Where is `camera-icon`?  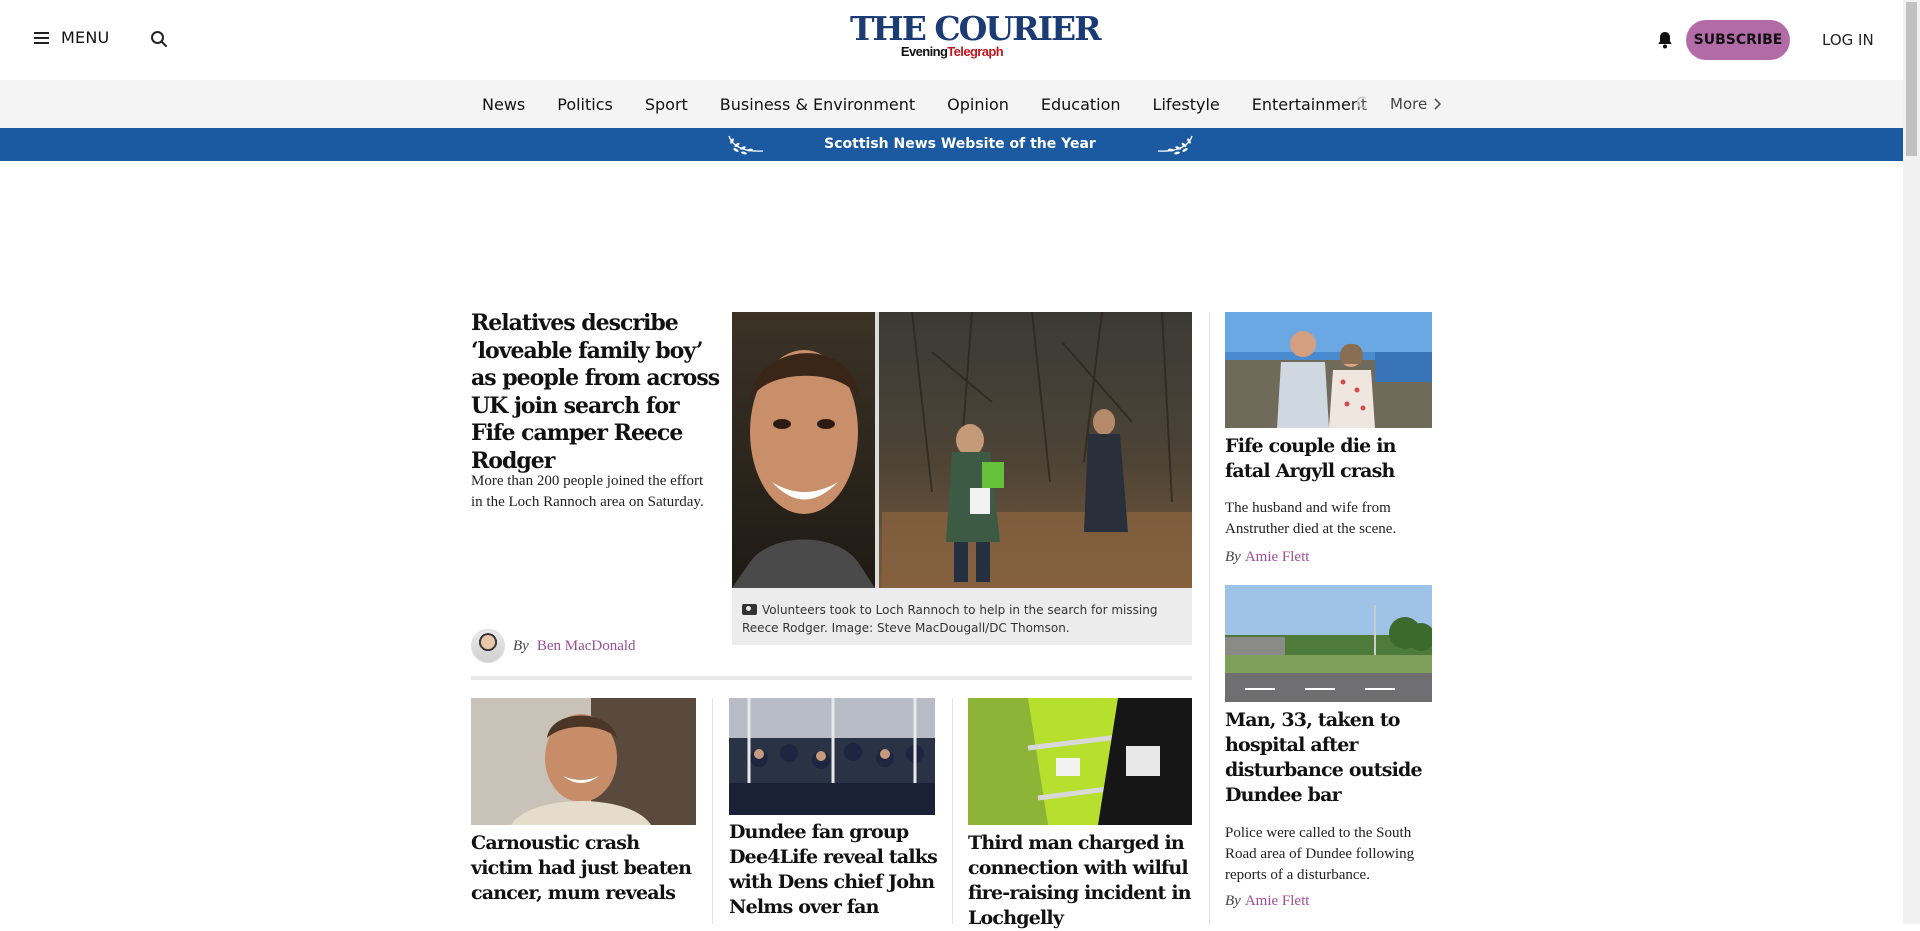 camera-icon is located at coordinates (749, 609).